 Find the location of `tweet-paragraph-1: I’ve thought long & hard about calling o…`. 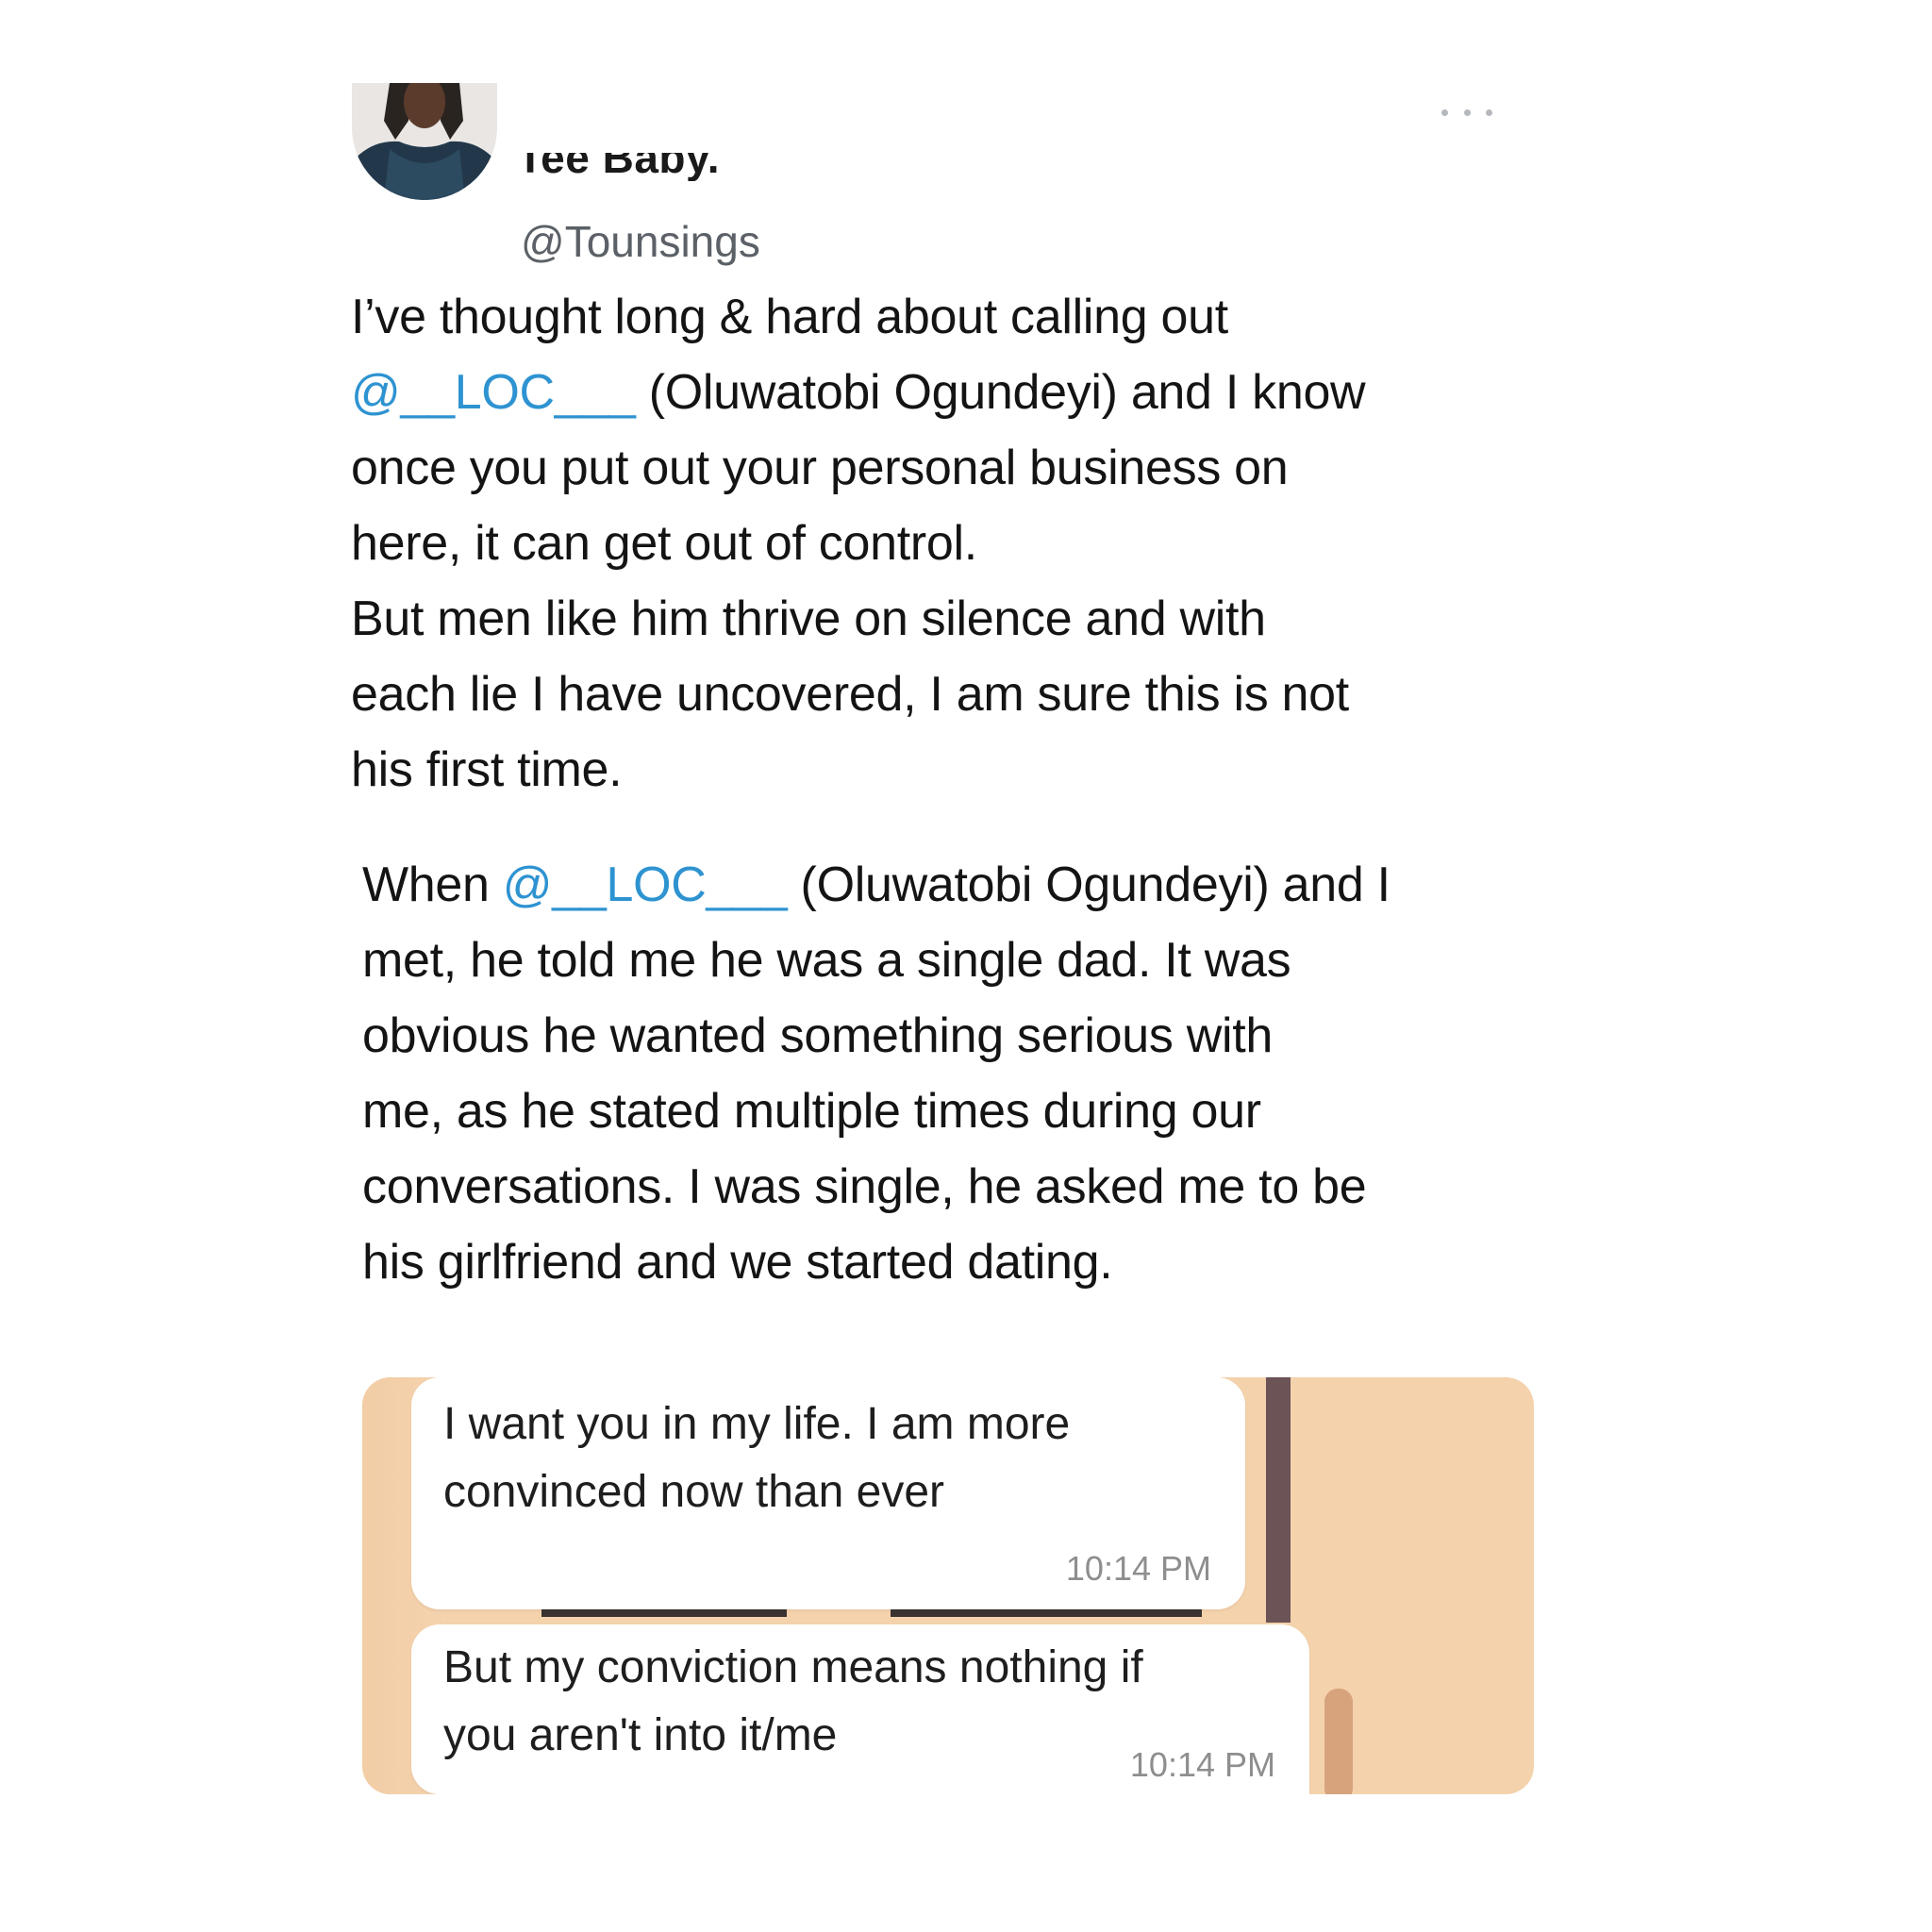

tweet-paragraph-1: I’ve thought long & hard about calling o… is located at coordinates (859, 544).